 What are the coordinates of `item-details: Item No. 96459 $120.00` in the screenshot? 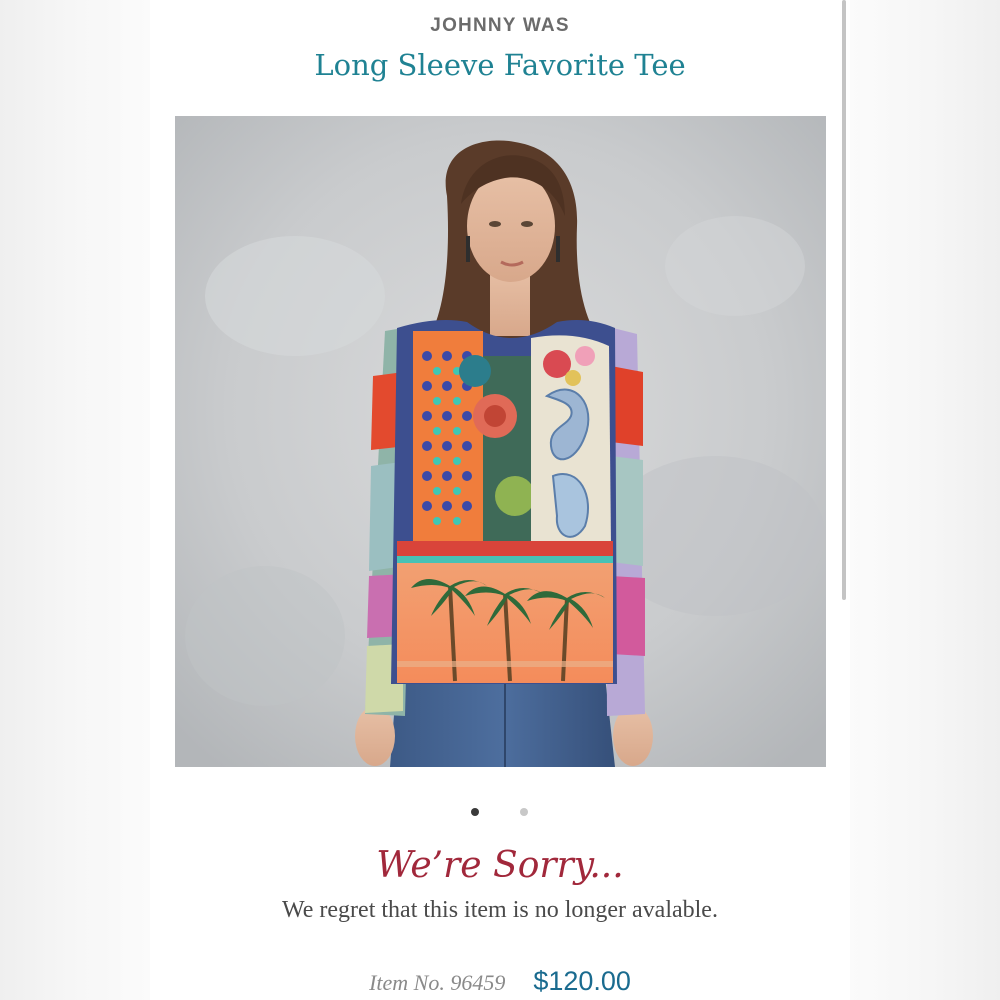 It's located at (500, 981).